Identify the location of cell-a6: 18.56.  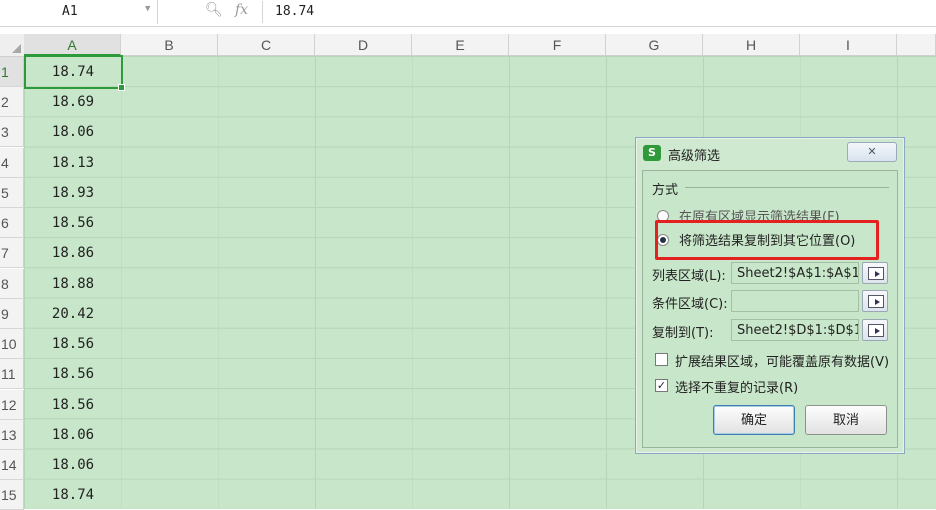
(73, 223).